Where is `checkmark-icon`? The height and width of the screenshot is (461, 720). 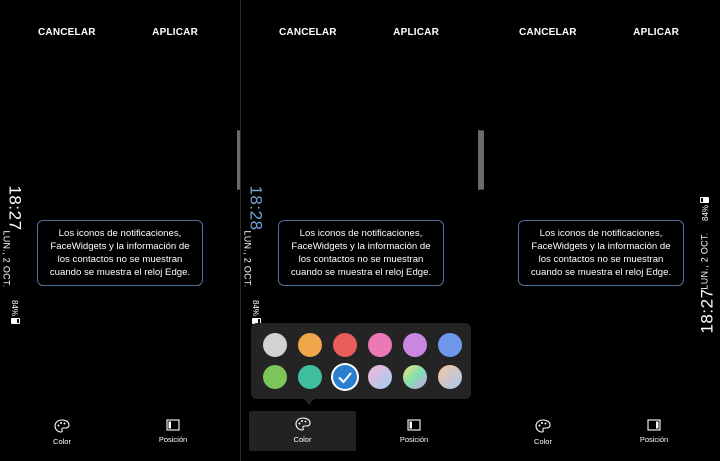
checkmark-icon is located at coordinates (345, 378).